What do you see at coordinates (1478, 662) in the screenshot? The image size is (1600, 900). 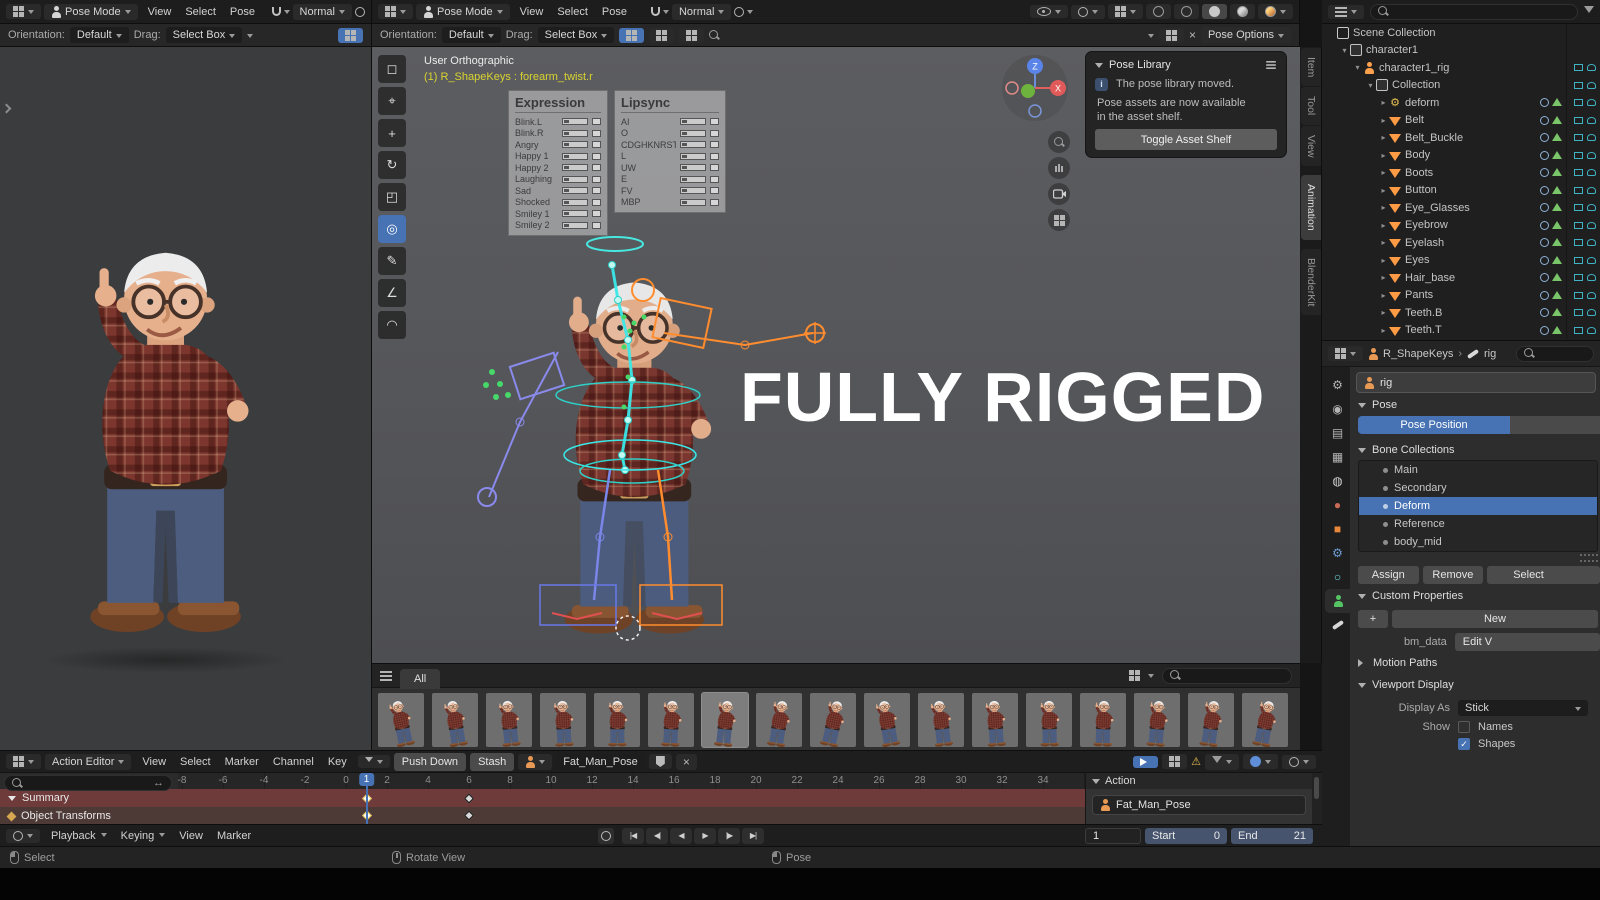 I see `section-motion-paths: Motion Paths` at bounding box center [1478, 662].